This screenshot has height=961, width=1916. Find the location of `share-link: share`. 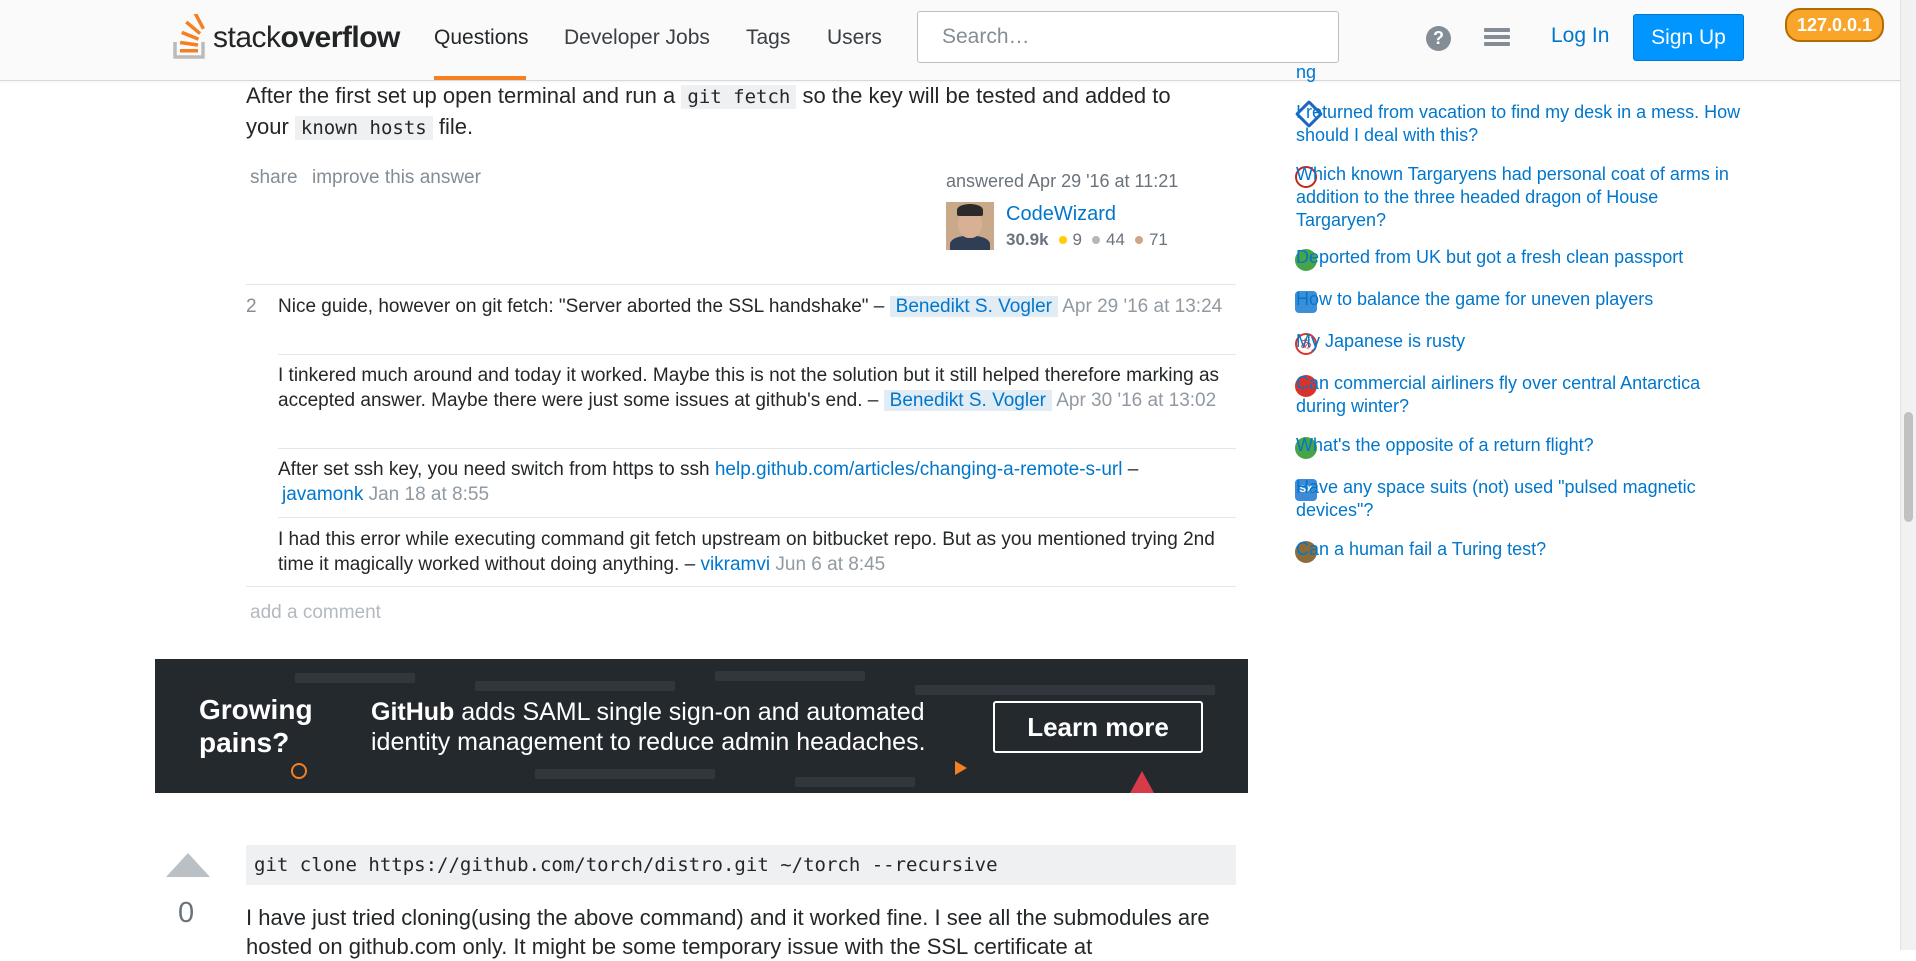

share-link: share is located at coordinates (274, 178).